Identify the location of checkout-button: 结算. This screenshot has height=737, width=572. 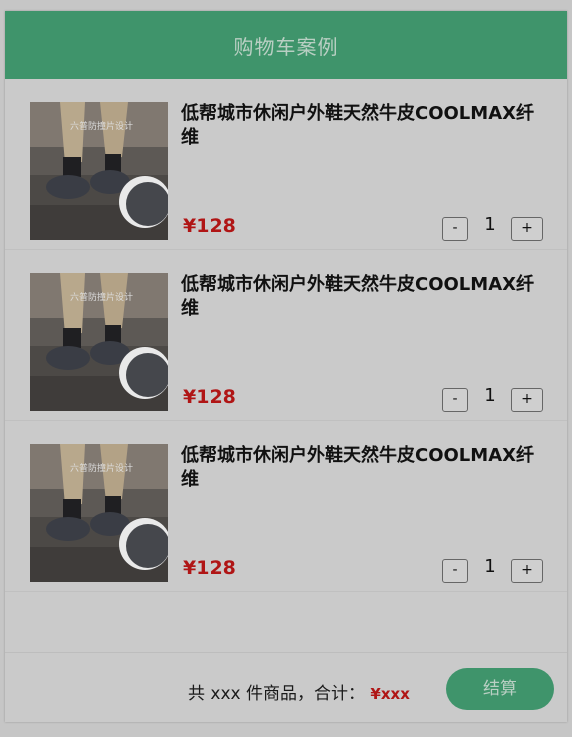
(500, 689).